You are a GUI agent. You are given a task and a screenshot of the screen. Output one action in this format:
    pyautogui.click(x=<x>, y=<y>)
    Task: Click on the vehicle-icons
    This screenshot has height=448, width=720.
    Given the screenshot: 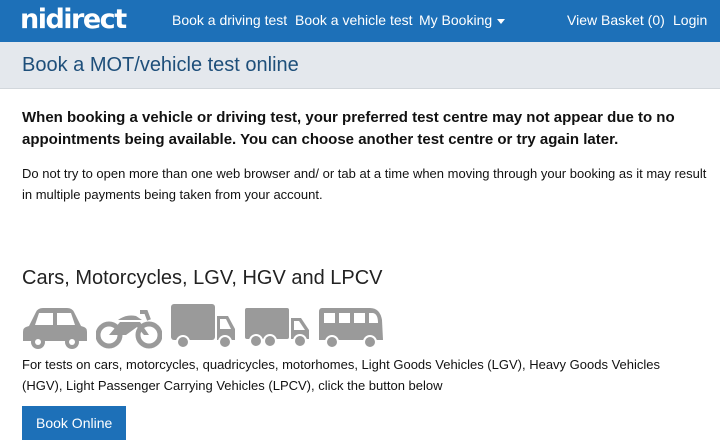 What is the action you would take?
    pyautogui.click(x=360, y=326)
    